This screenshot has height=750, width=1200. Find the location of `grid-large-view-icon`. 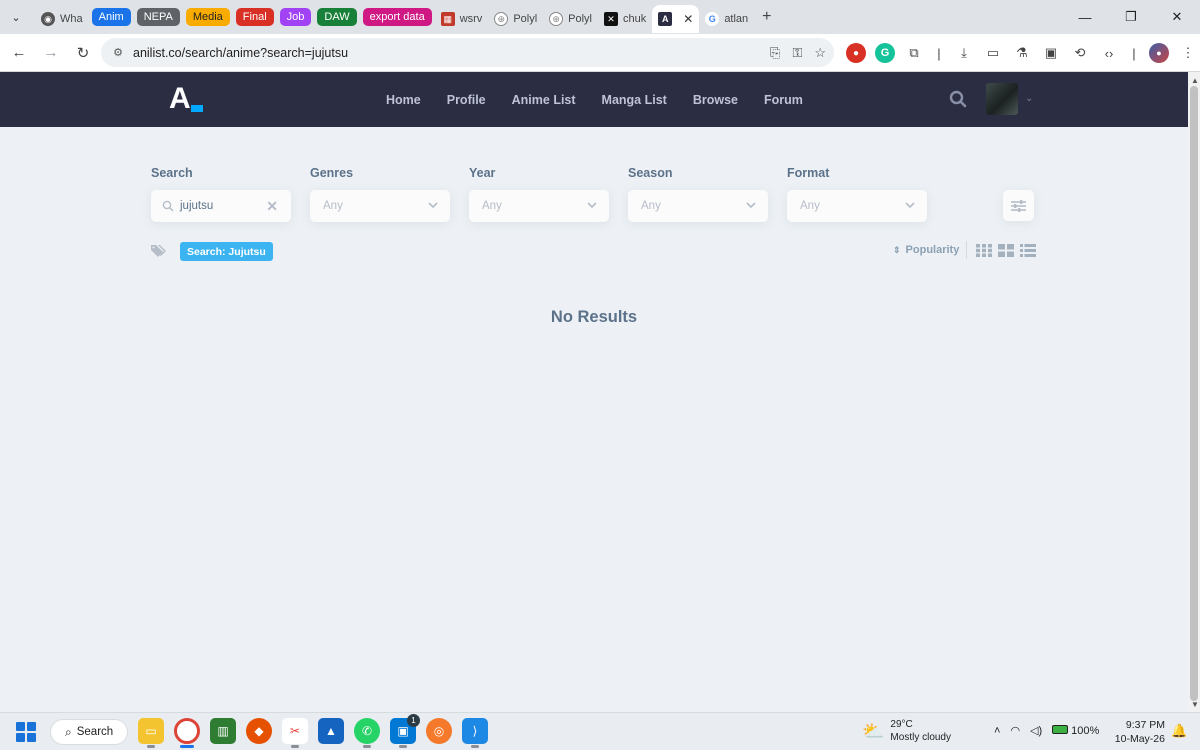

grid-large-view-icon is located at coordinates (1006, 250).